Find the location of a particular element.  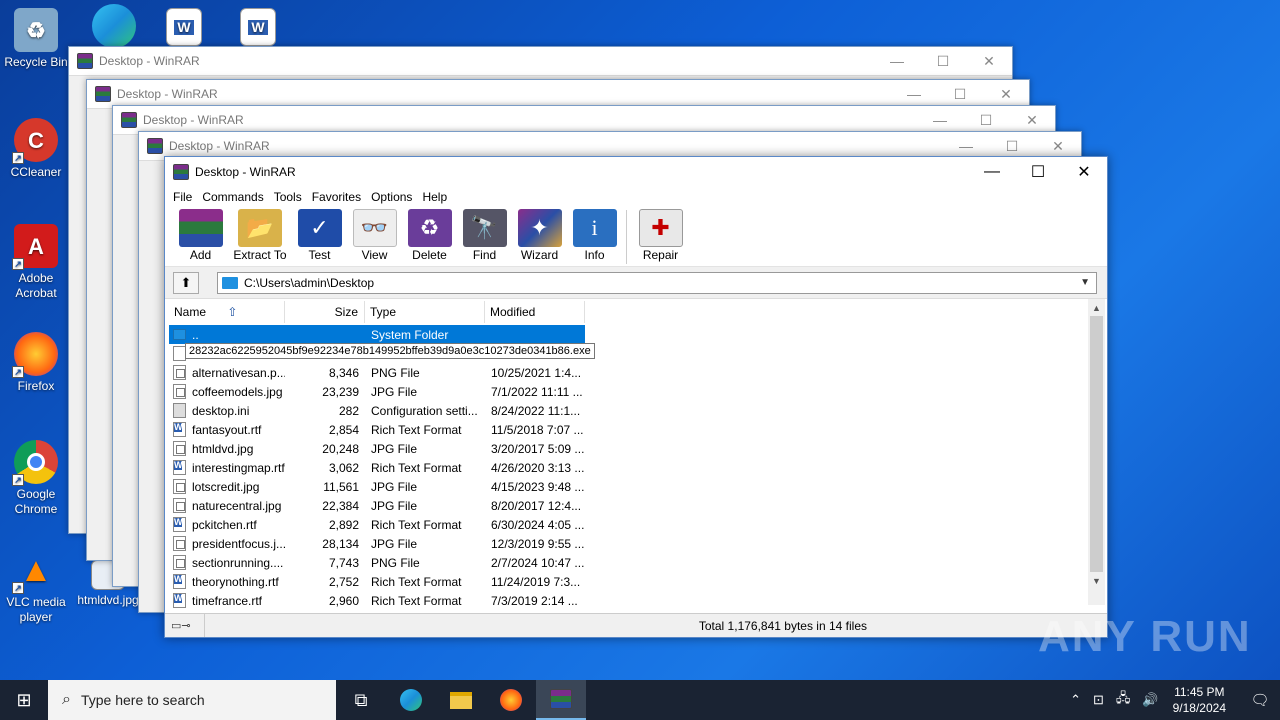

path-combobox: C:\Users\admin\Desktop ▼ is located at coordinates (657, 282).